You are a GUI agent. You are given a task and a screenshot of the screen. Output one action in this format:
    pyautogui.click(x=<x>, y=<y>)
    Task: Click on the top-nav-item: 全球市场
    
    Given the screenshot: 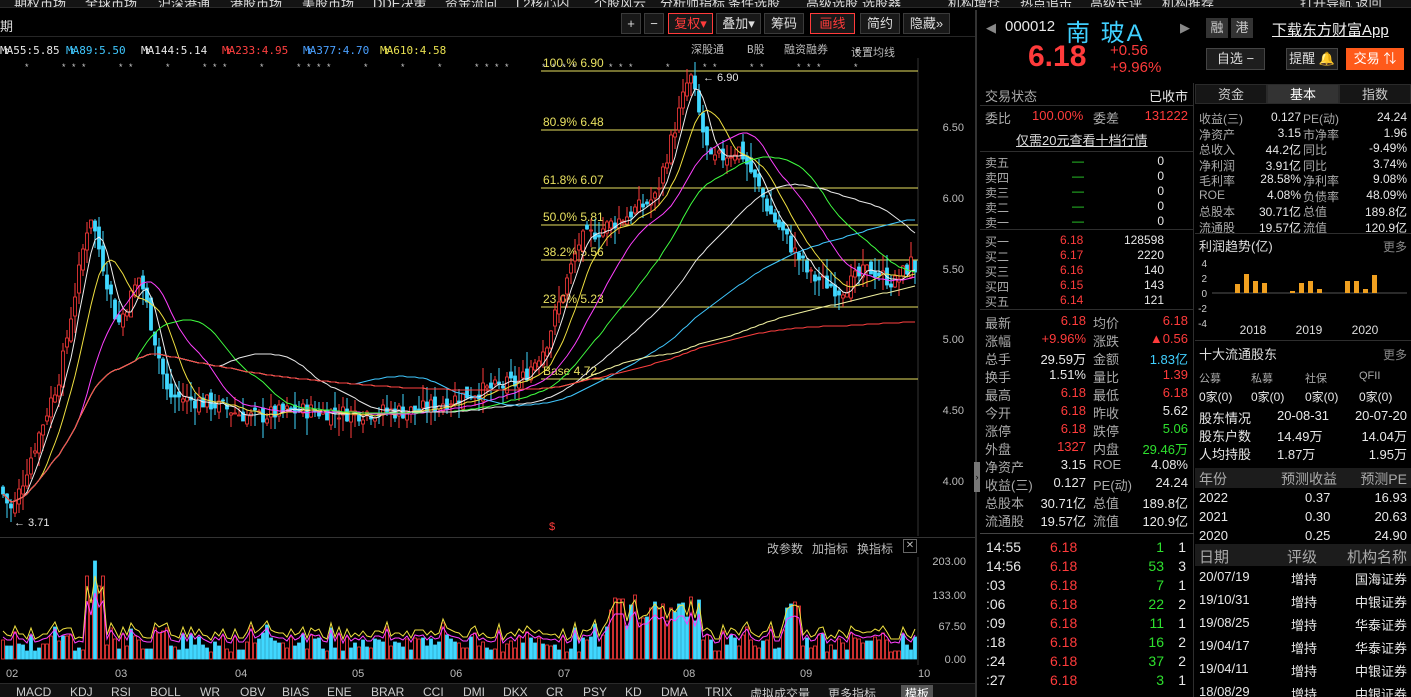 What is the action you would take?
    pyautogui.click(x=111, y=3)
    